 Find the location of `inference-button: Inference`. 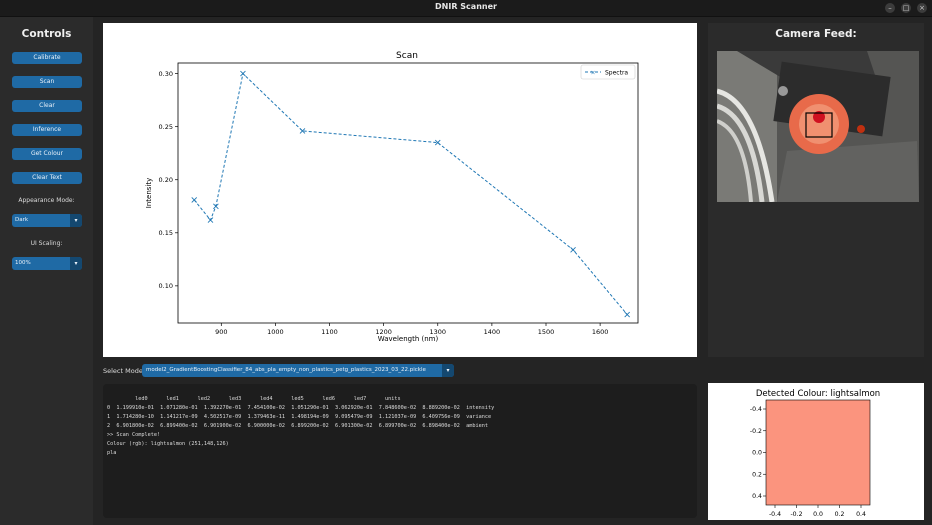

inference-button: Inference is located at coordinates (47, 130).